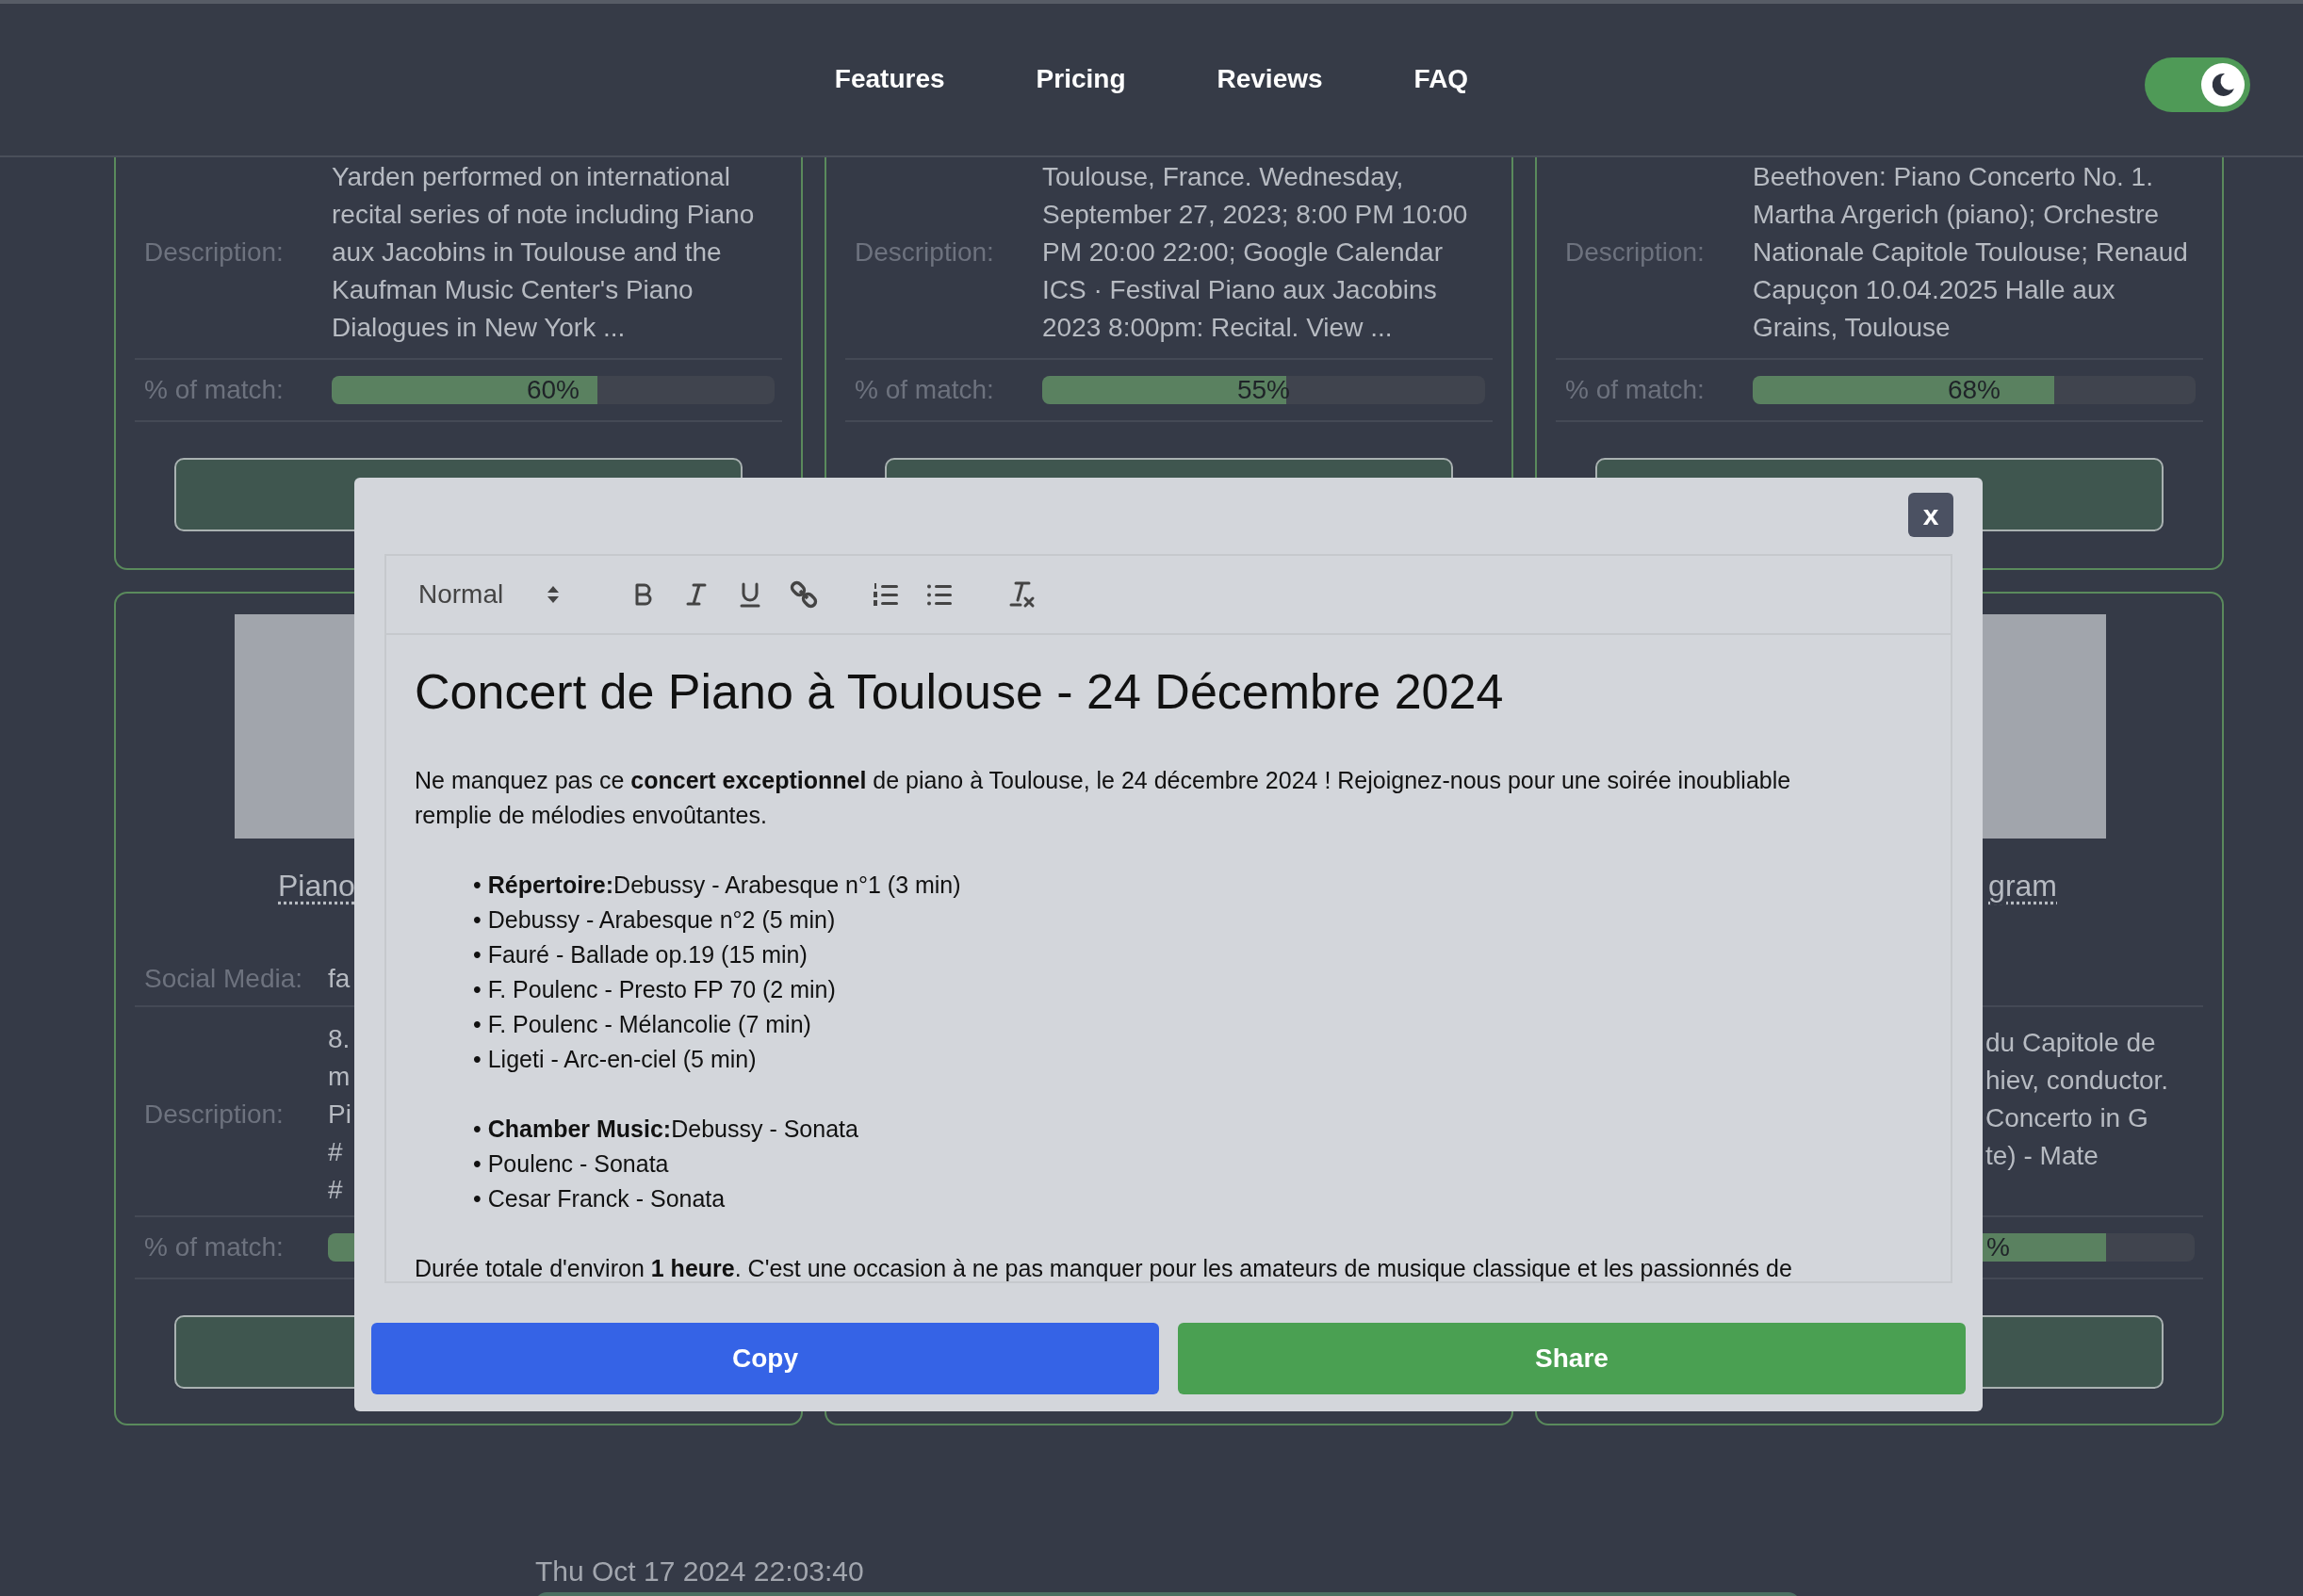  Describe the element at coordinates (717, 885) in the screenshot. I see `list-item: • Répertoire:Debussy - Arabesque n°1 (3 min)` at that location.